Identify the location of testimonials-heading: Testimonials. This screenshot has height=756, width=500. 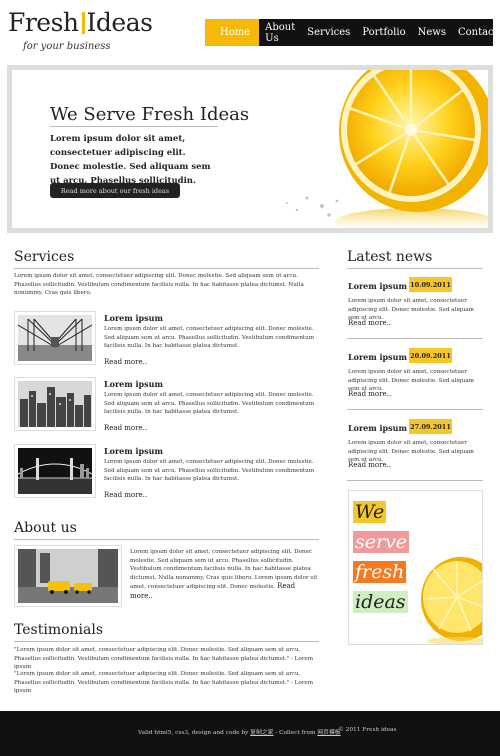
(59, 630).